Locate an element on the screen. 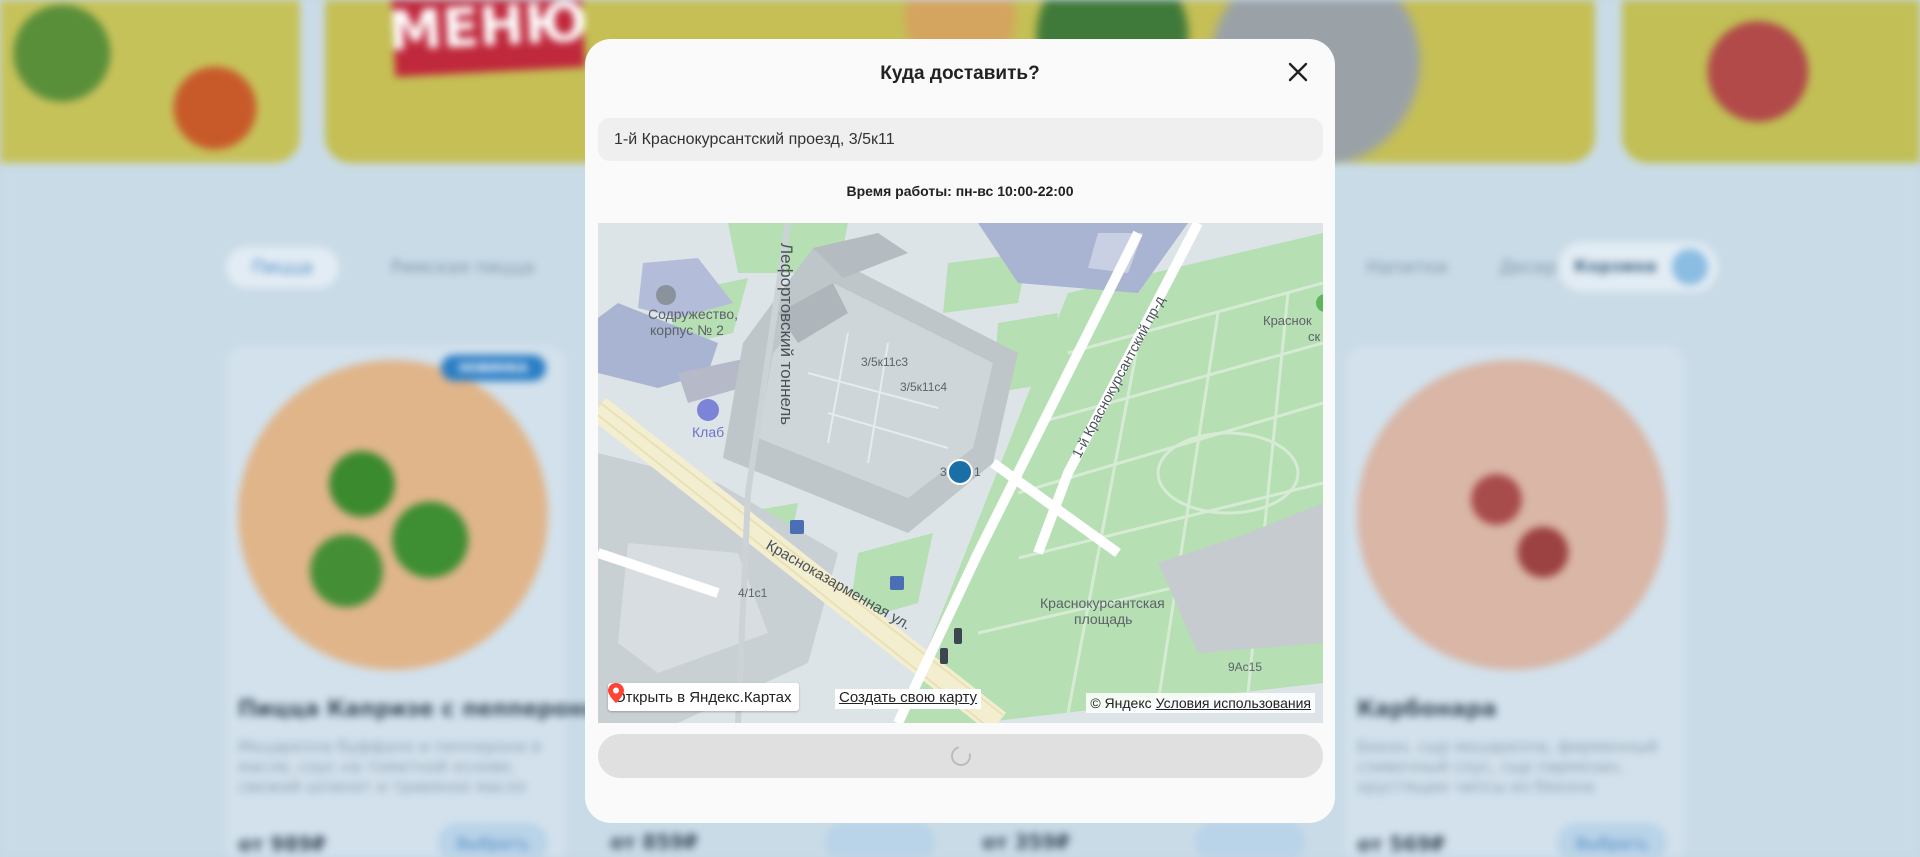  map-label: Краснокурсантская is located at coordinates (1102, 603).